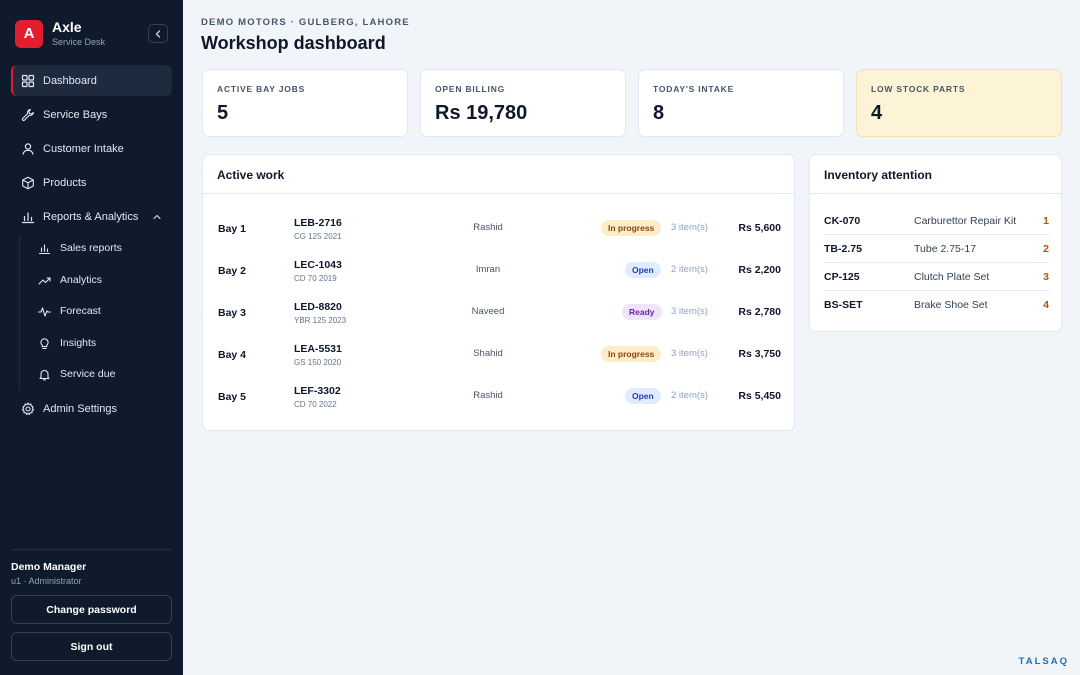 Image resolution: width=1080 pixels, height=675 pixels. Describe the element at coordinates (918, 89) in the screenshot. I see `stat-label: LOW STOCK PARTS` at that location.